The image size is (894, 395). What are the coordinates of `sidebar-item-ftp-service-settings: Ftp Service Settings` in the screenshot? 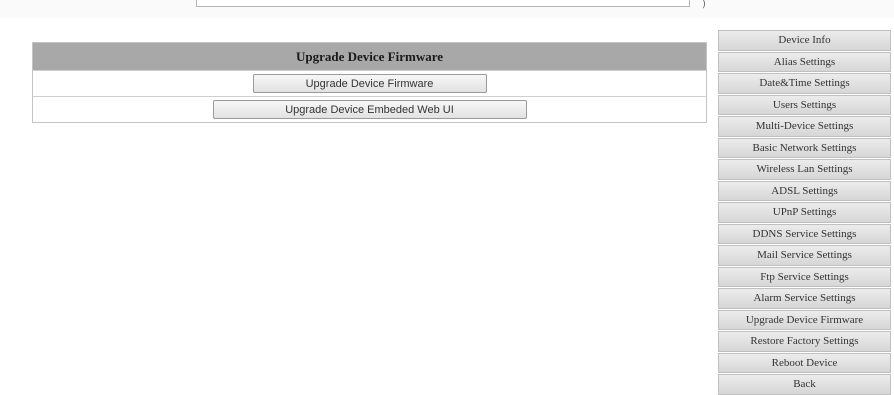 It's located at (804, 276).